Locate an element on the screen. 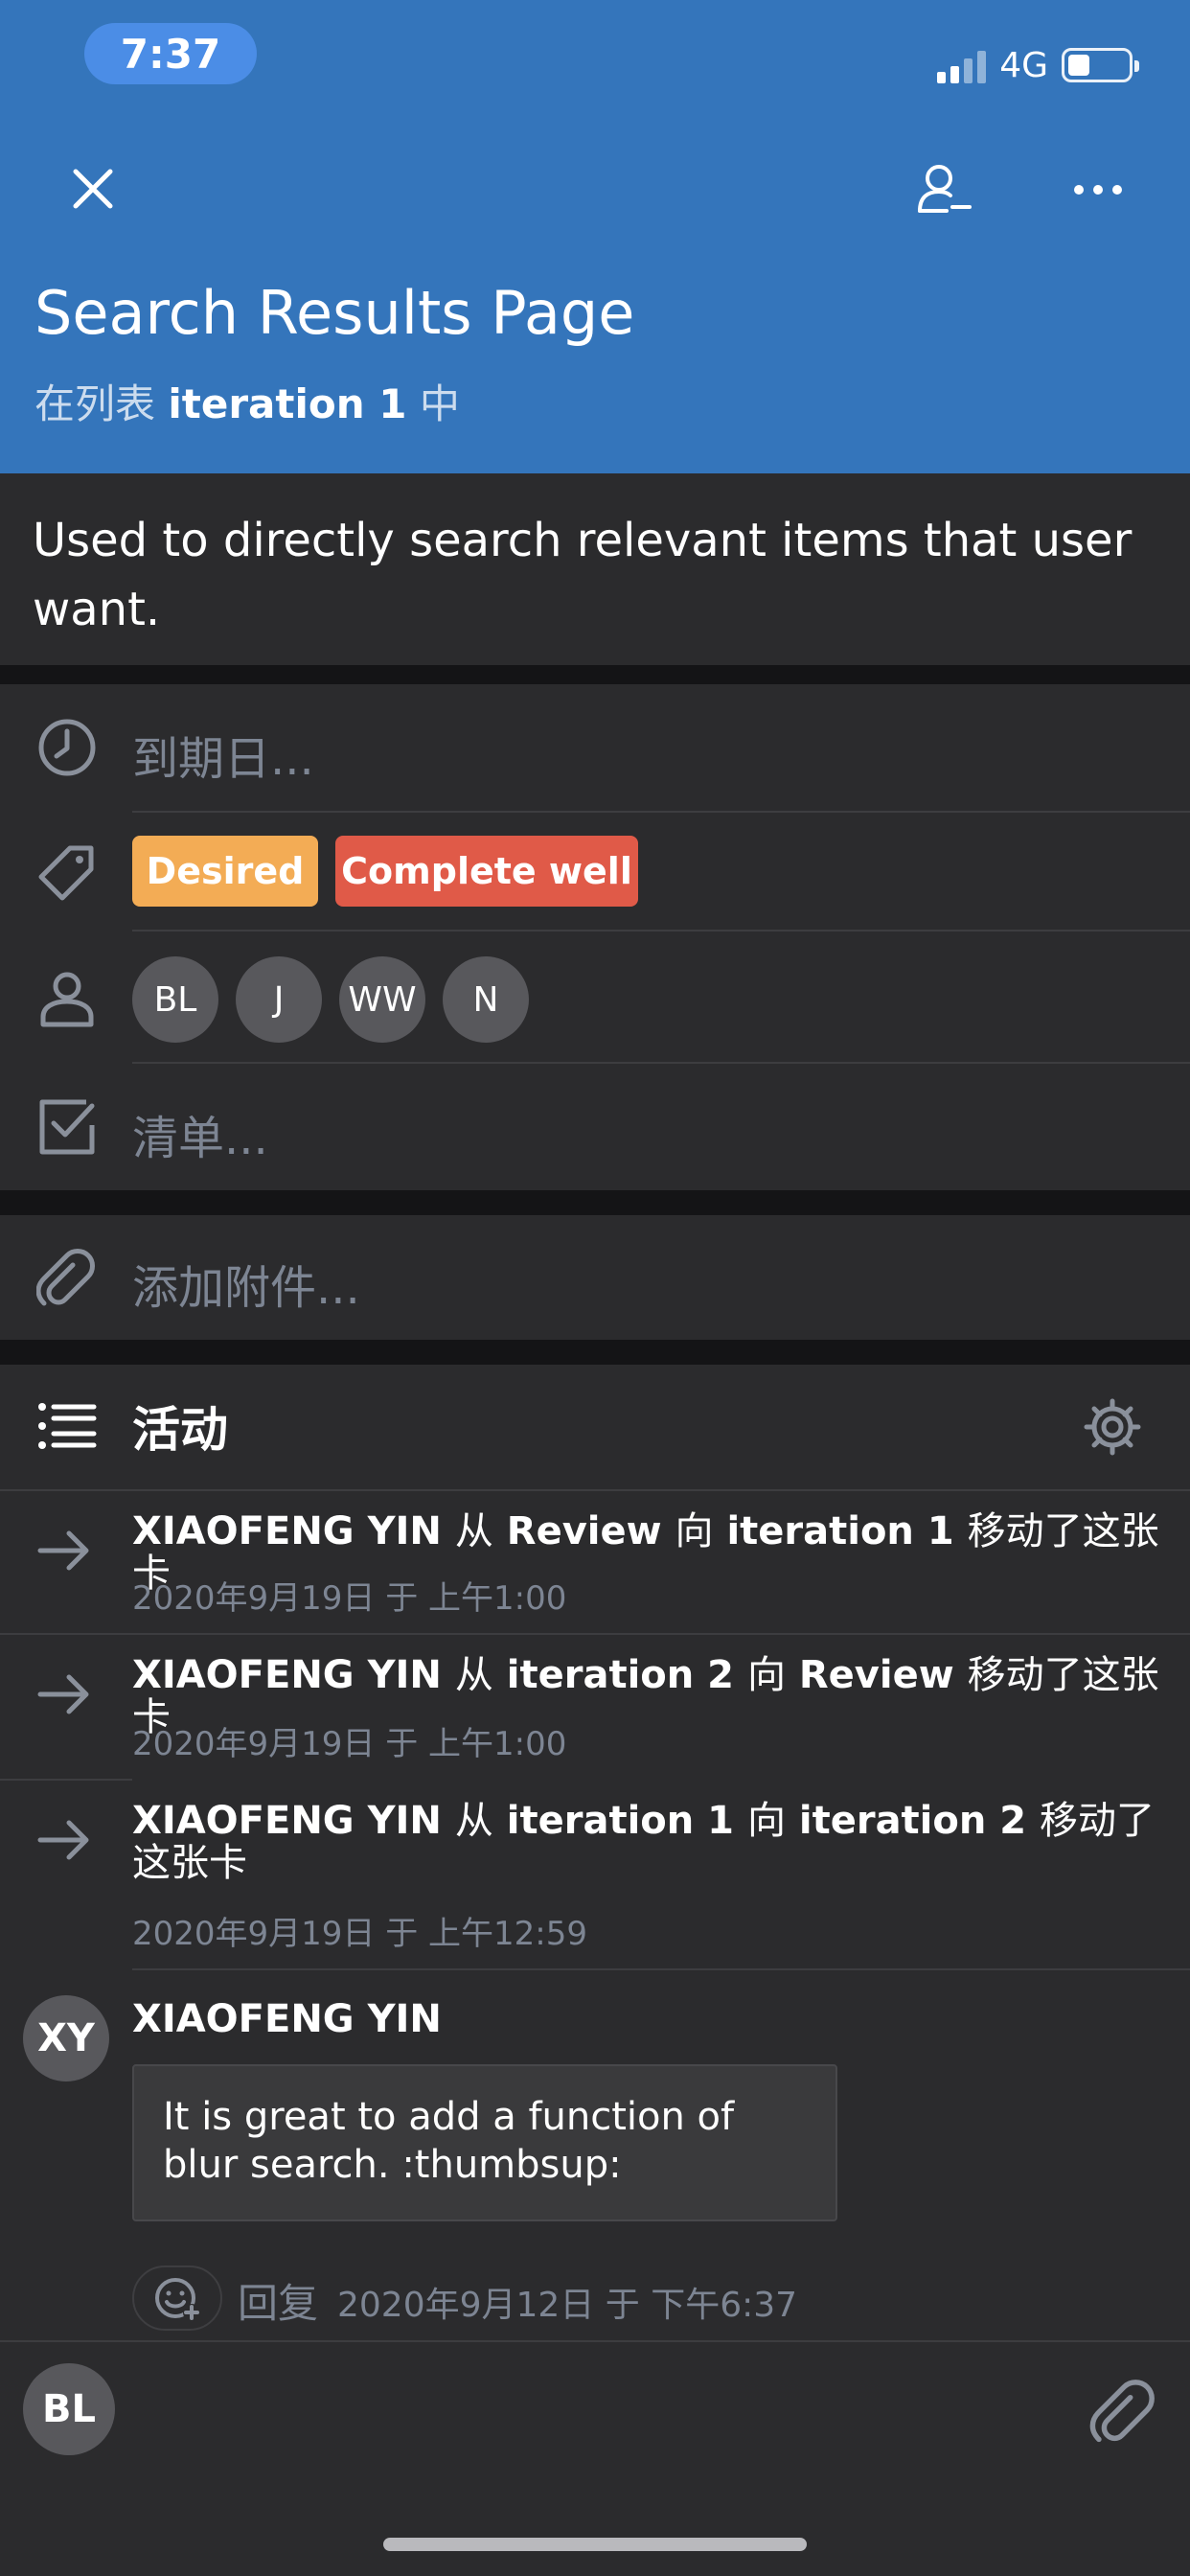 Image resolution: width=1190 pixels, height=2576 pixels. card-title: Search Results Page is located at coordinates (334, 313).